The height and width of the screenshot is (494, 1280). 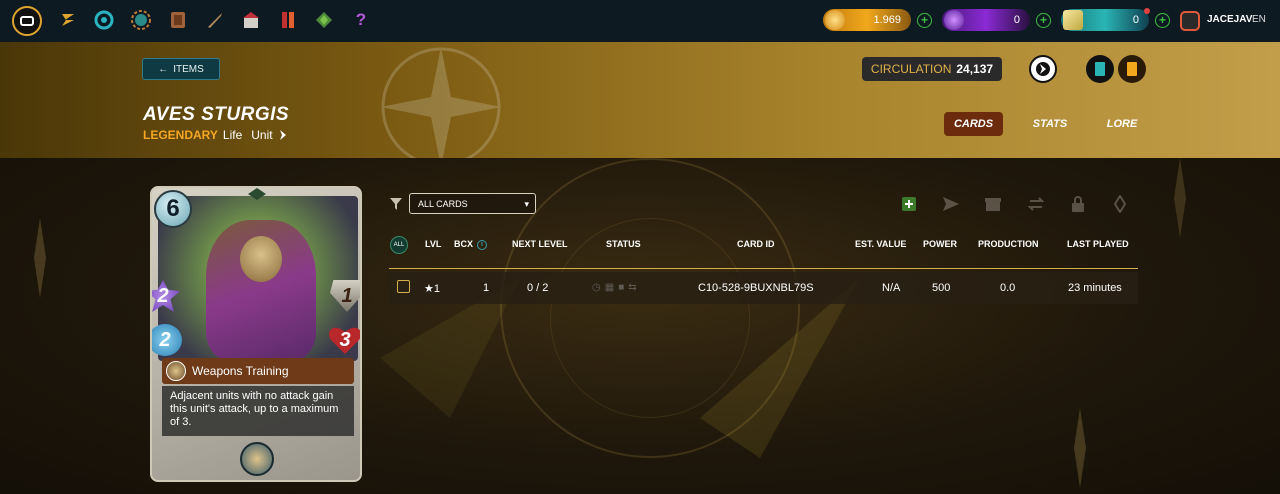 I want to click on sps-balance: 0, so click(x=986, y=20).